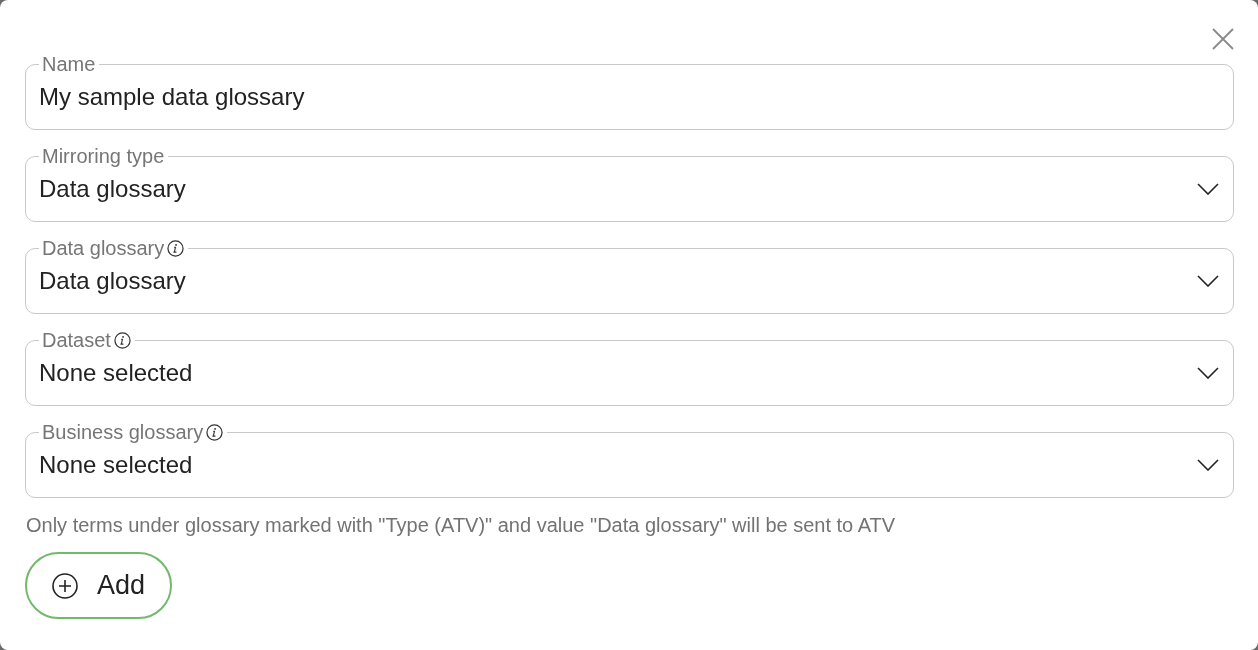 Image resolution: width=1258 pixels, height=650 pixels. What do you see at coordinates (629, 183) in the screenshot?
I see `dropdown: Mirroring type Data glossary` at bounding box center [629, 183].